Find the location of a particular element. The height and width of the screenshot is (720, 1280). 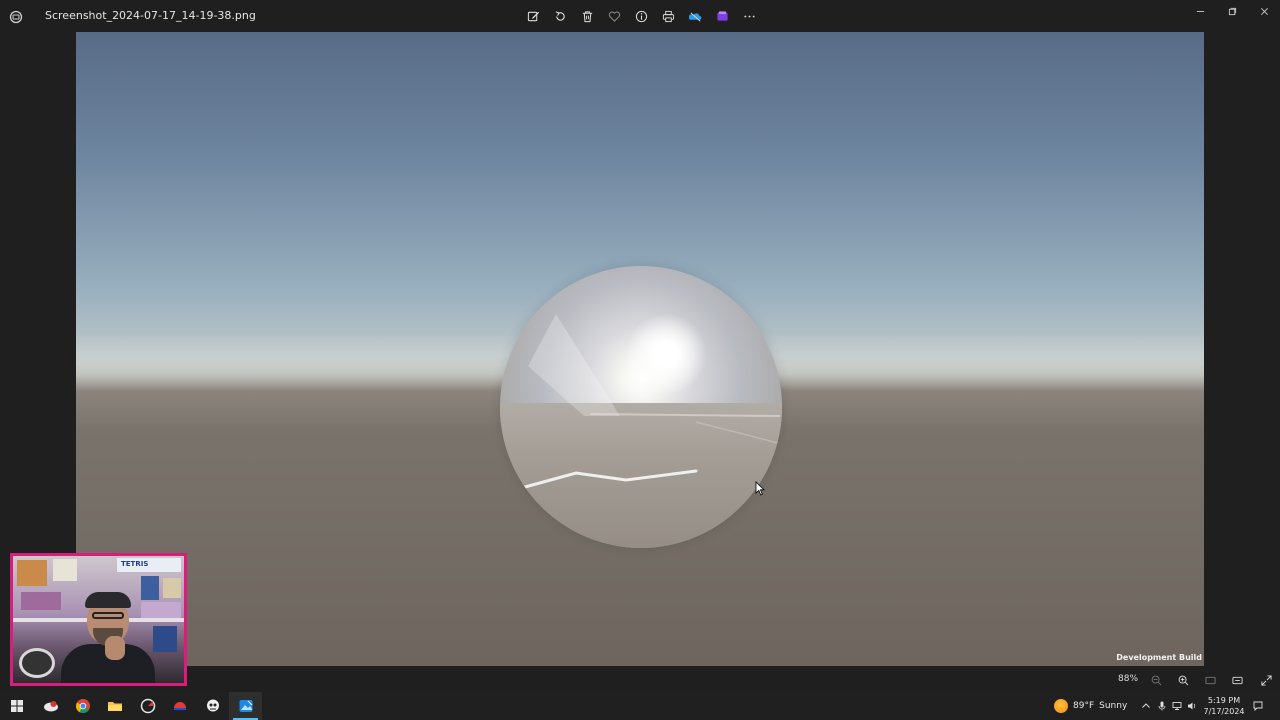

mouse-cursor-icon is located at coordinates (760, 488).